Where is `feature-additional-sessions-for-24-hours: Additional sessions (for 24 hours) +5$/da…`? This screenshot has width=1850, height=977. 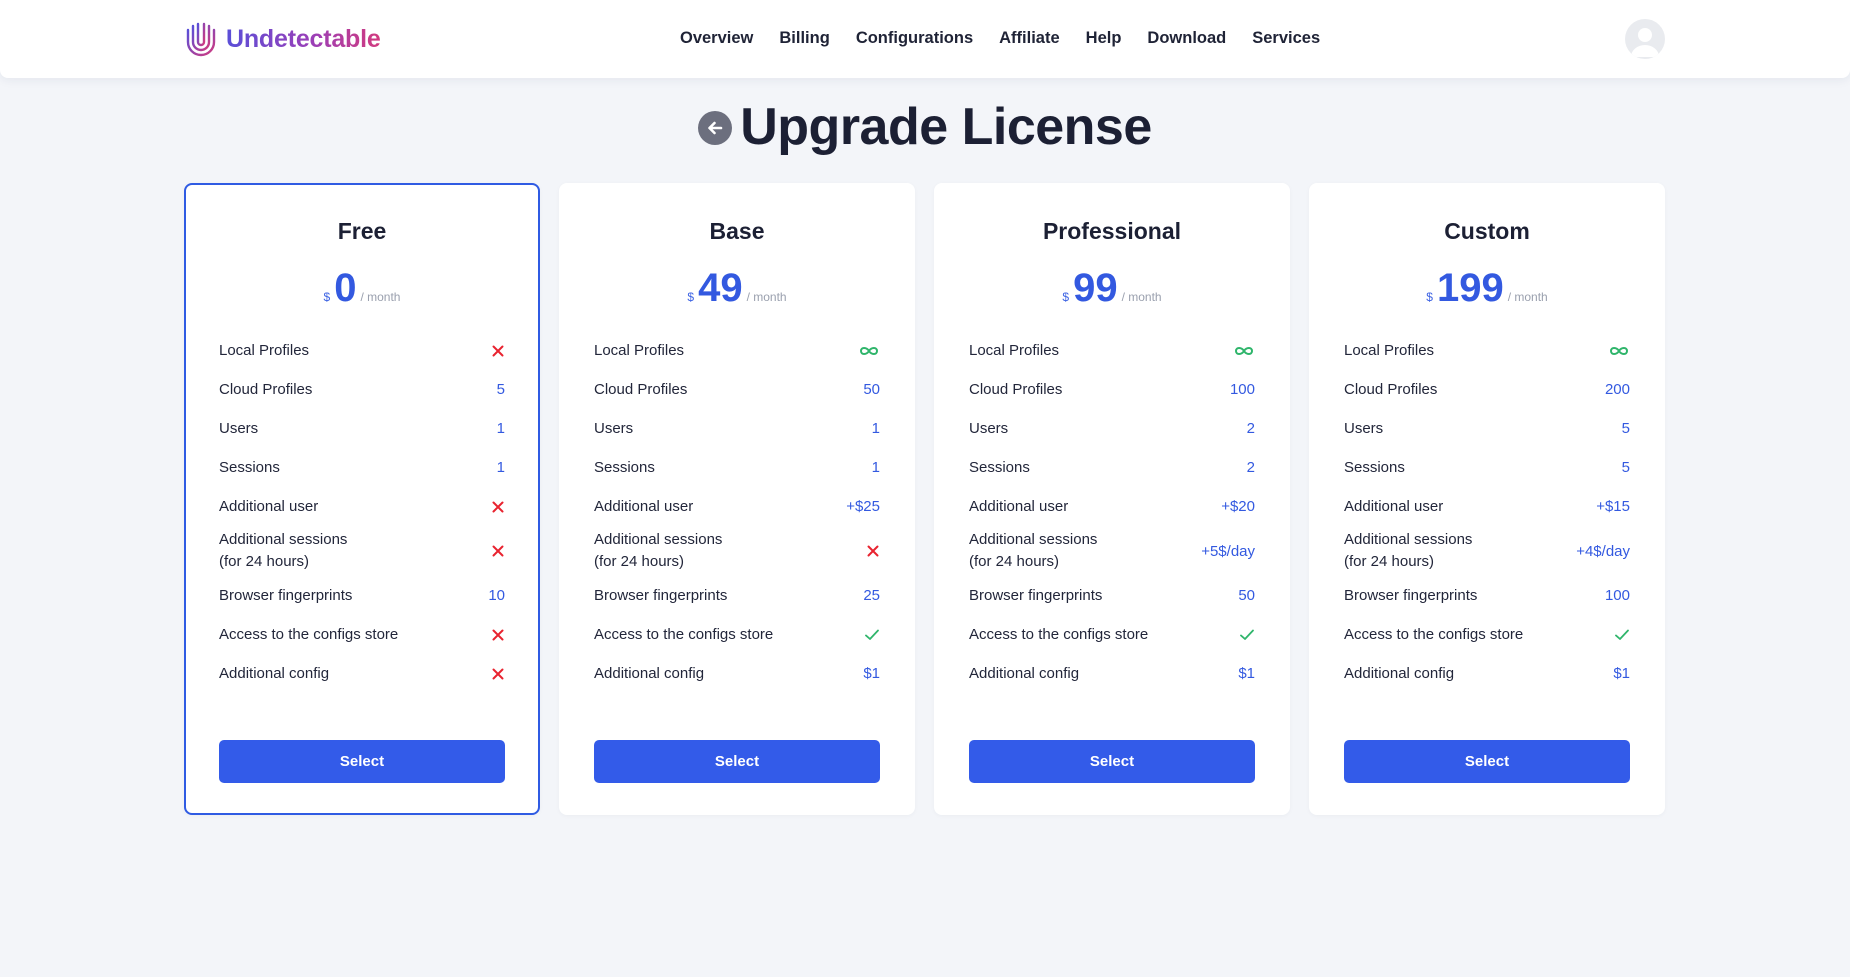 feature-additional-sessions-for-24-hours: Additional sessions (for 24 hours) +5$/da… is located at coordinates (1112, 551).